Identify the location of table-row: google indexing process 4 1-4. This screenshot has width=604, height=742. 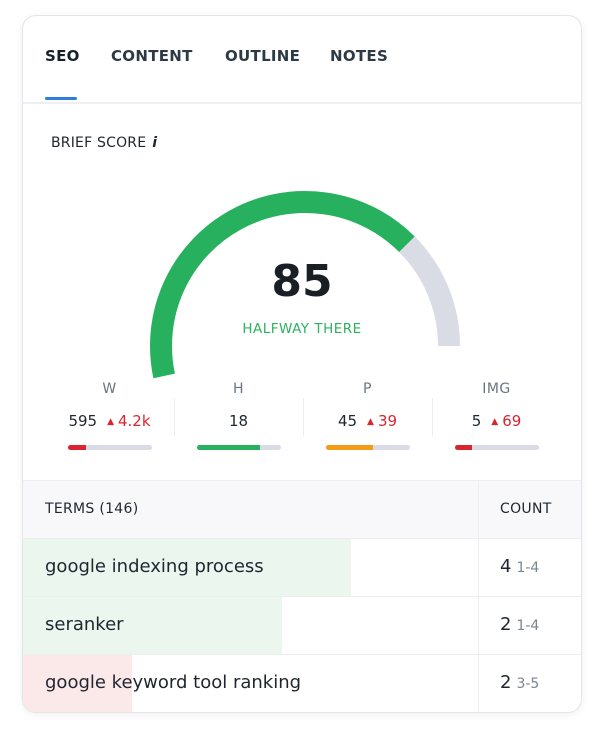
(302, 568).